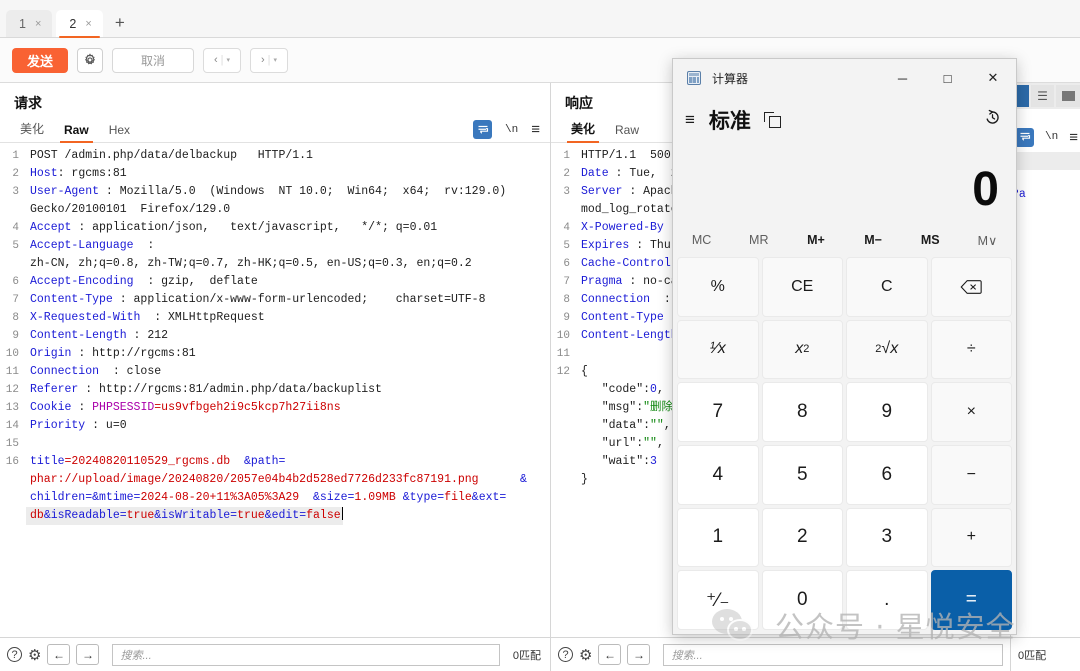 This screenshot has width=1080, height=671. What do you see at coordinates (76, 133) in the screenshot?
I see `request-subtab-Raw: Raw` at bounding box center [76, 133].